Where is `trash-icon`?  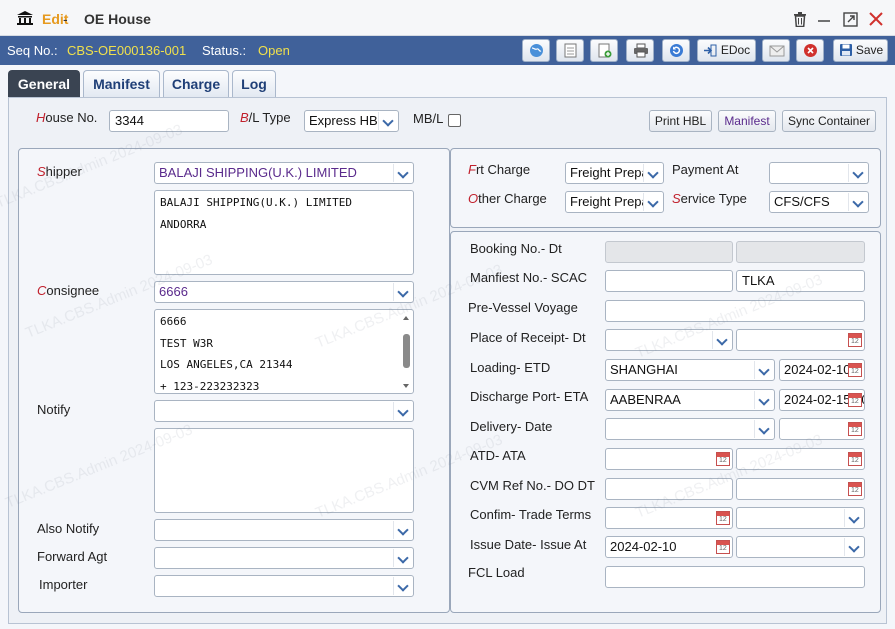
trash-icon is located at coordinates (800, 19).